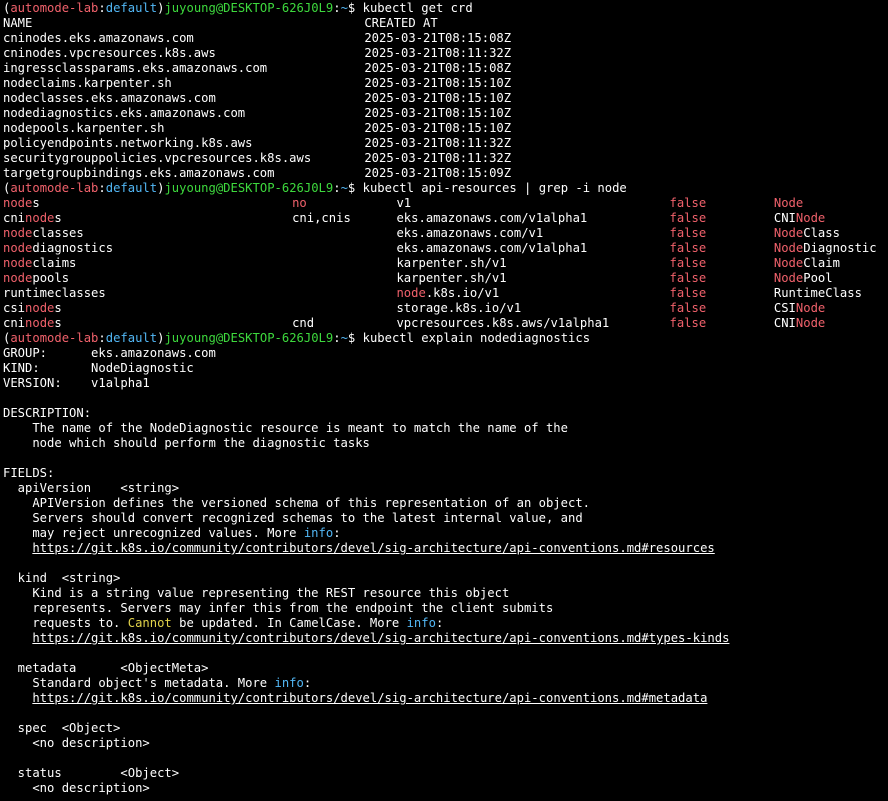 The width and height of the screenshot is (888, 801). Describe the element at coordinates (289, 623) in the screenshot. I see `explain-text: be updated. In CamelCase. More` at that location.